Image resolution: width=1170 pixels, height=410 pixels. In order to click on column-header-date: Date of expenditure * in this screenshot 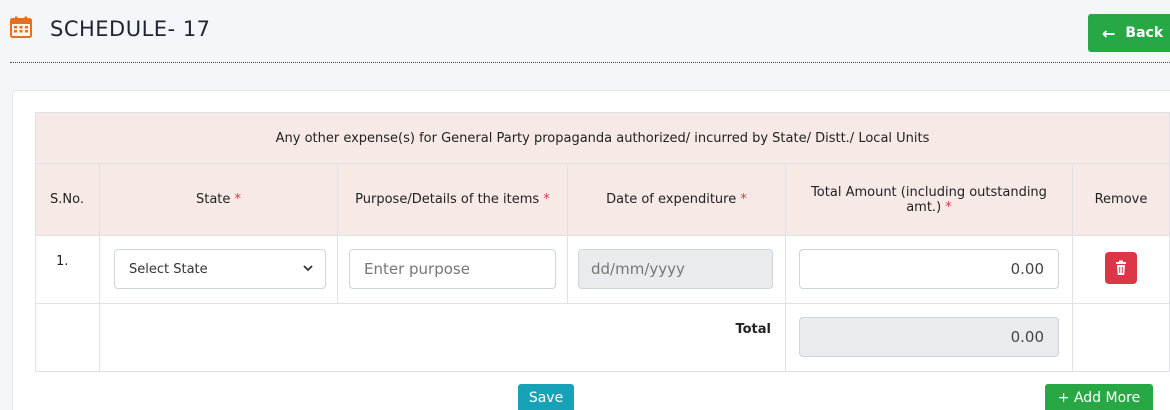, I will do `click(676, 199)`.